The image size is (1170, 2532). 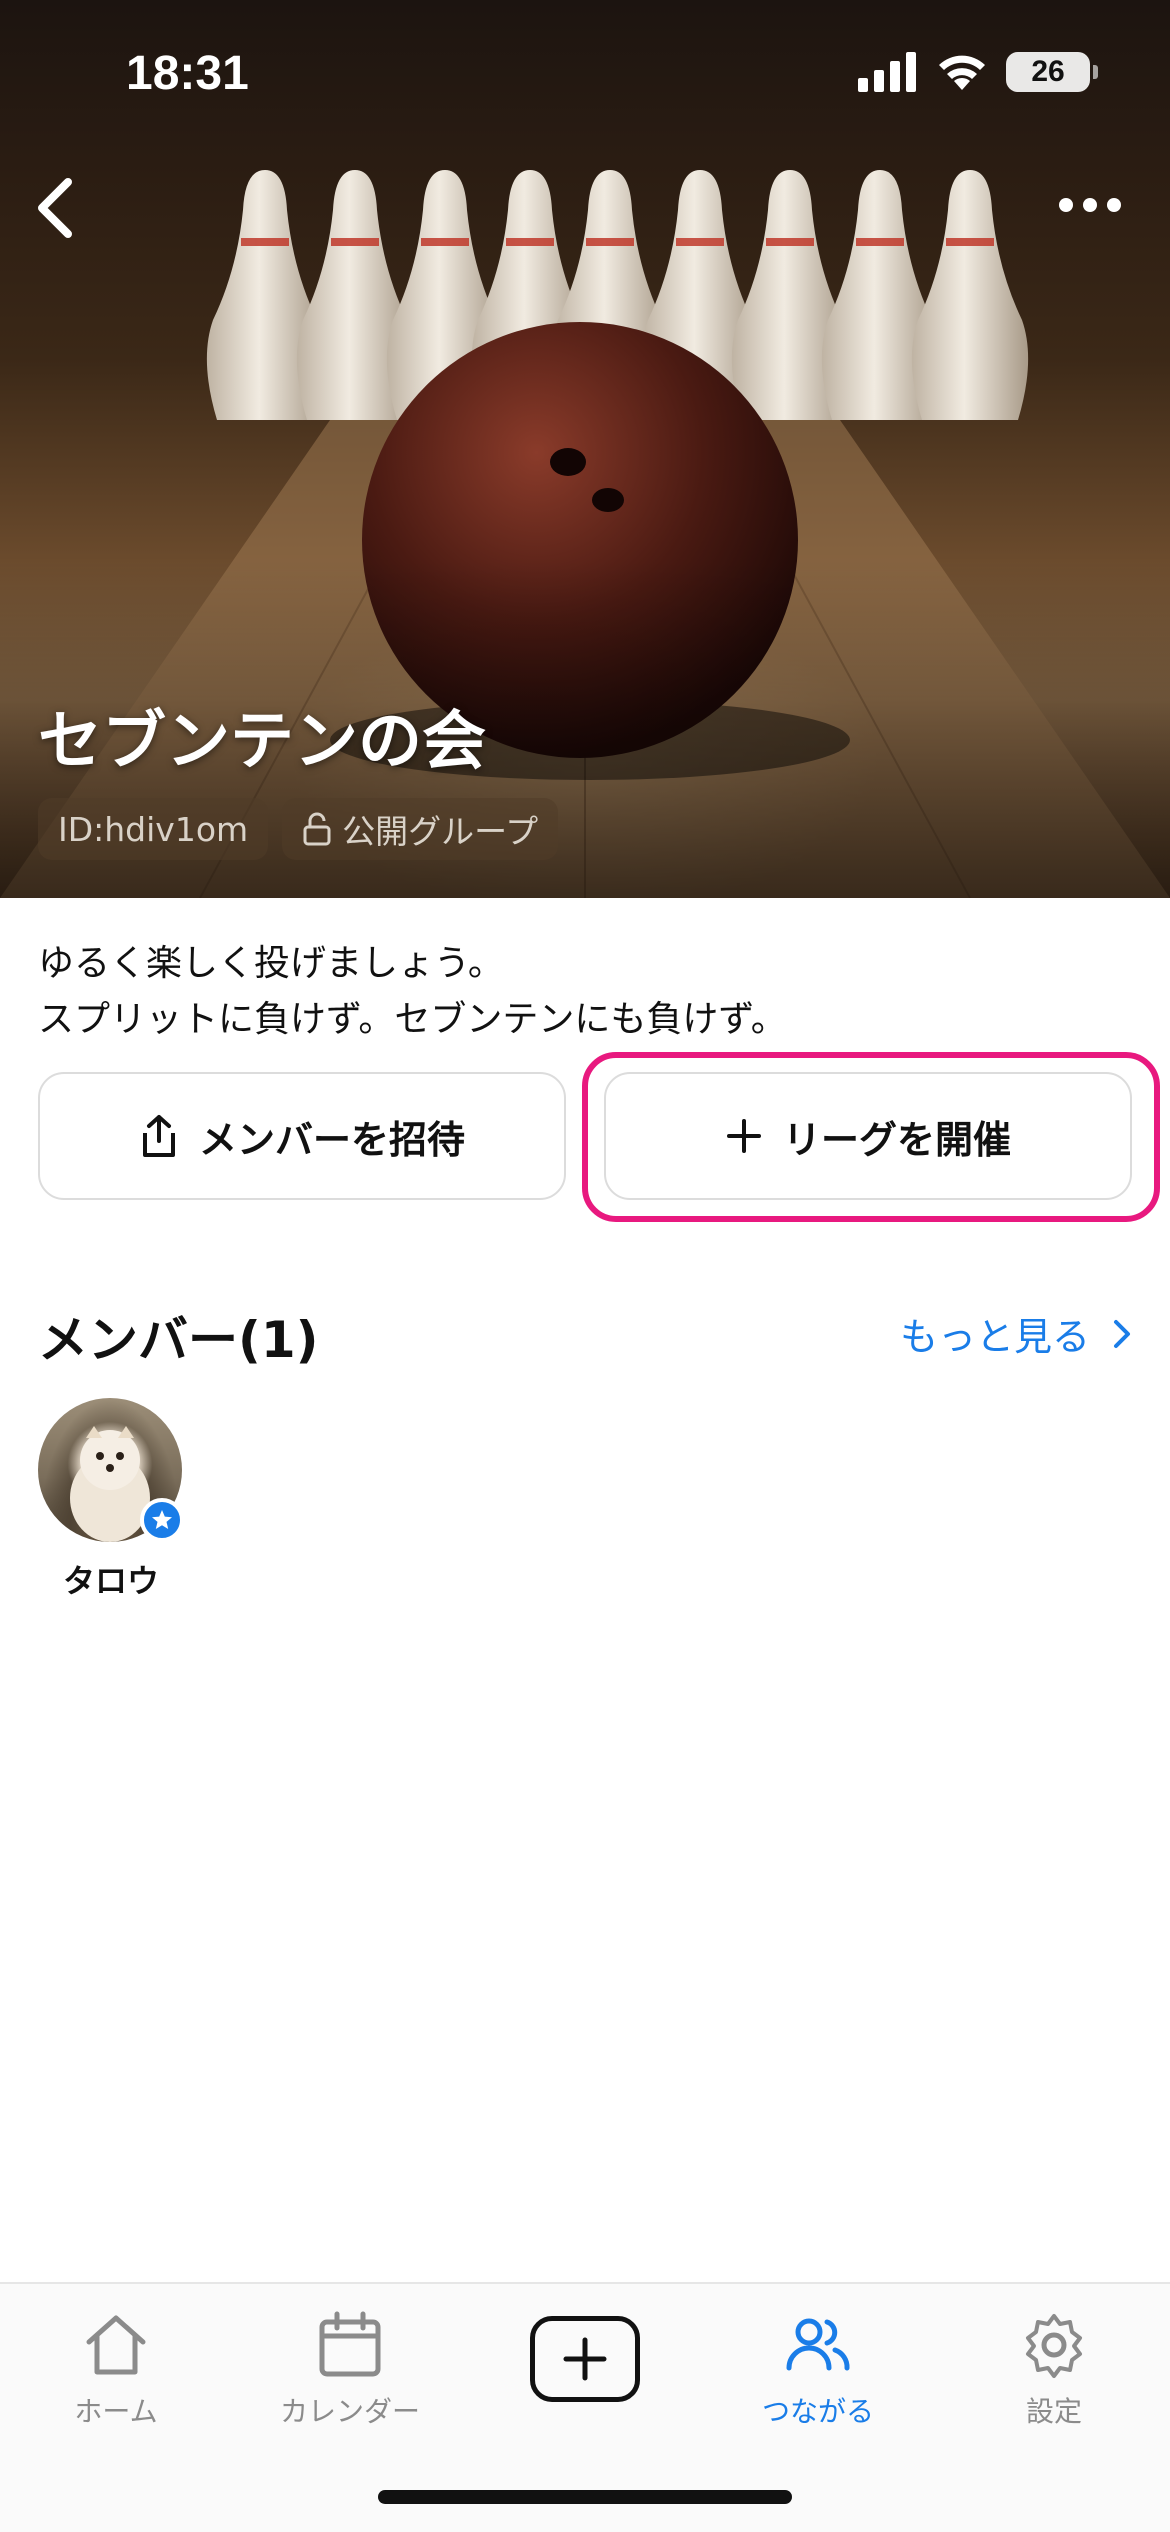 I want to click on tab-home: ホーム, so click(x=116, y=2369).